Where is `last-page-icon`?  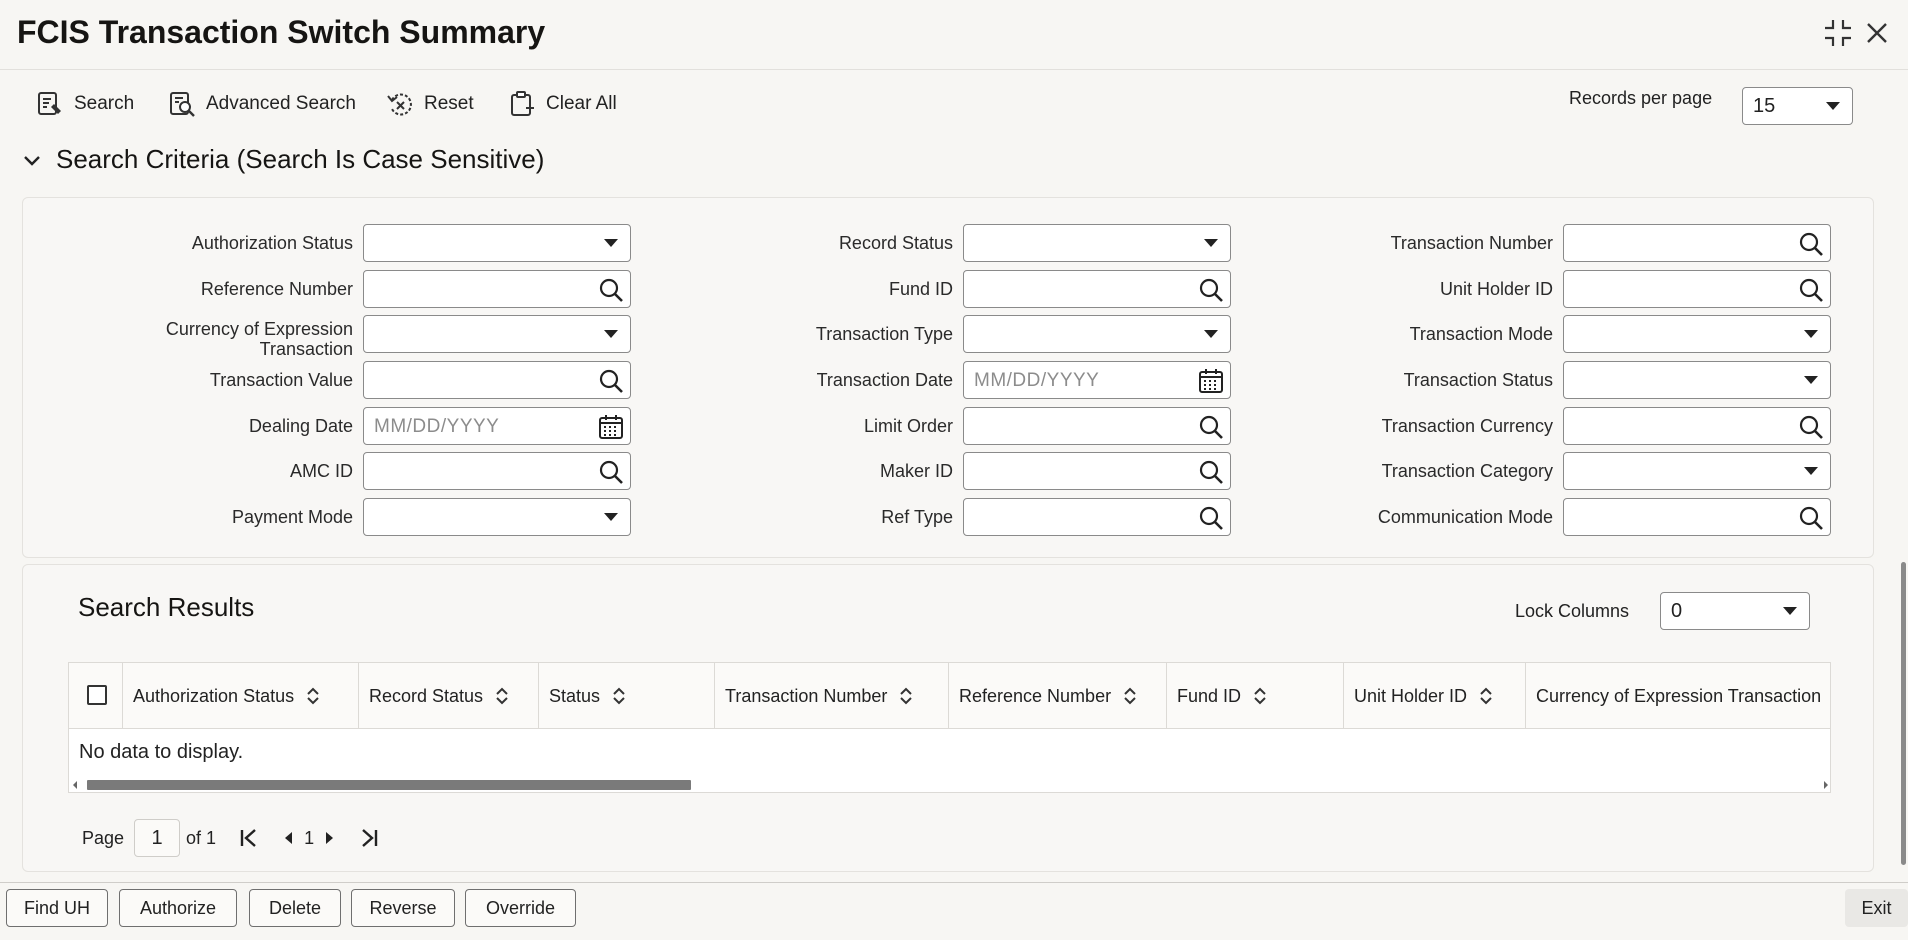
last-page-icon is located at coordinates (369, 838).